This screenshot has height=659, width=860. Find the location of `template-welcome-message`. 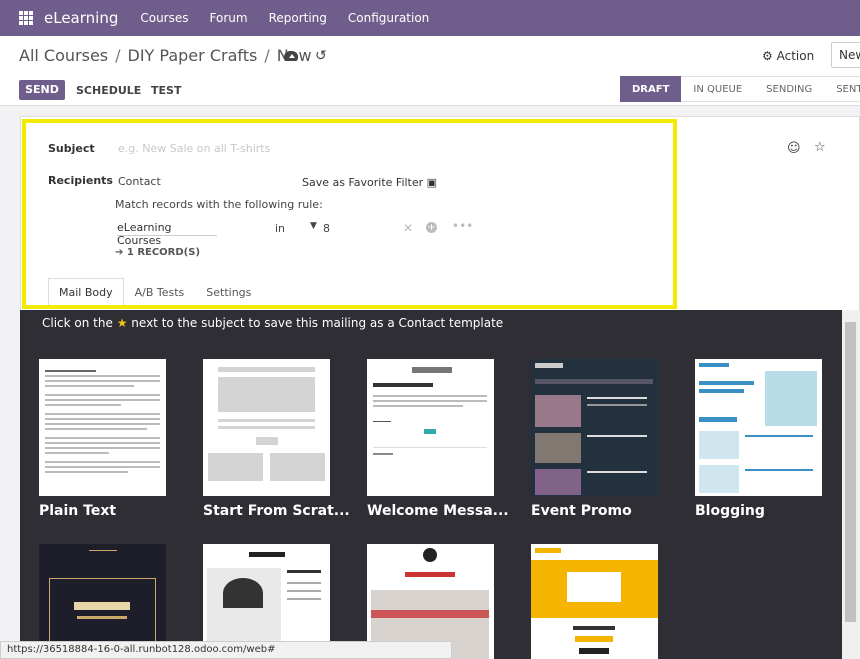

template-welcome-message is located at coordinates (430, 427).